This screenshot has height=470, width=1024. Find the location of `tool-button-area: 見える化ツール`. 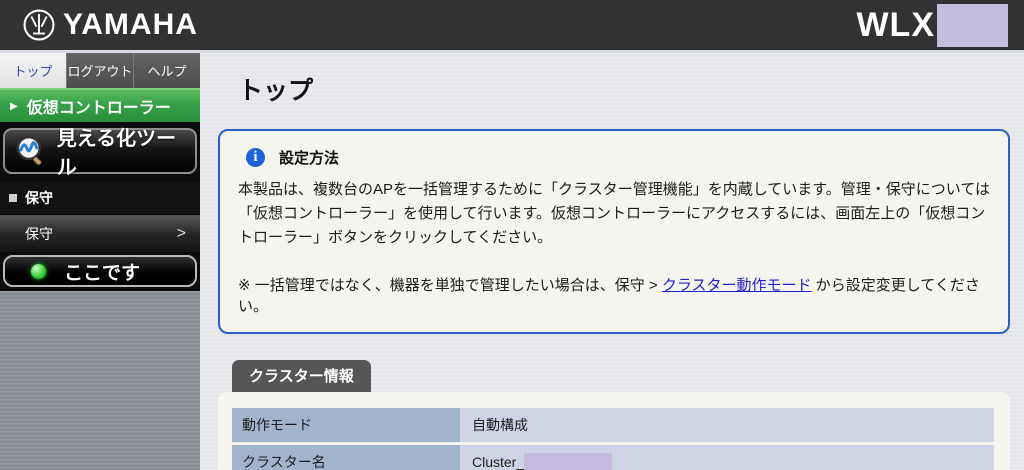

tool-button-area: 見える化ツール is located at coordinates (100, 152).